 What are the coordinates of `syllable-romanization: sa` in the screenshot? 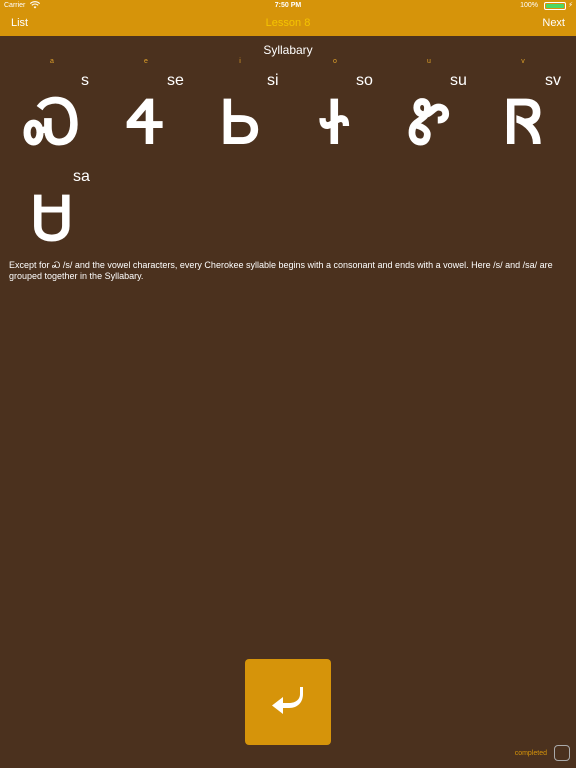 It's located at (81, 176).